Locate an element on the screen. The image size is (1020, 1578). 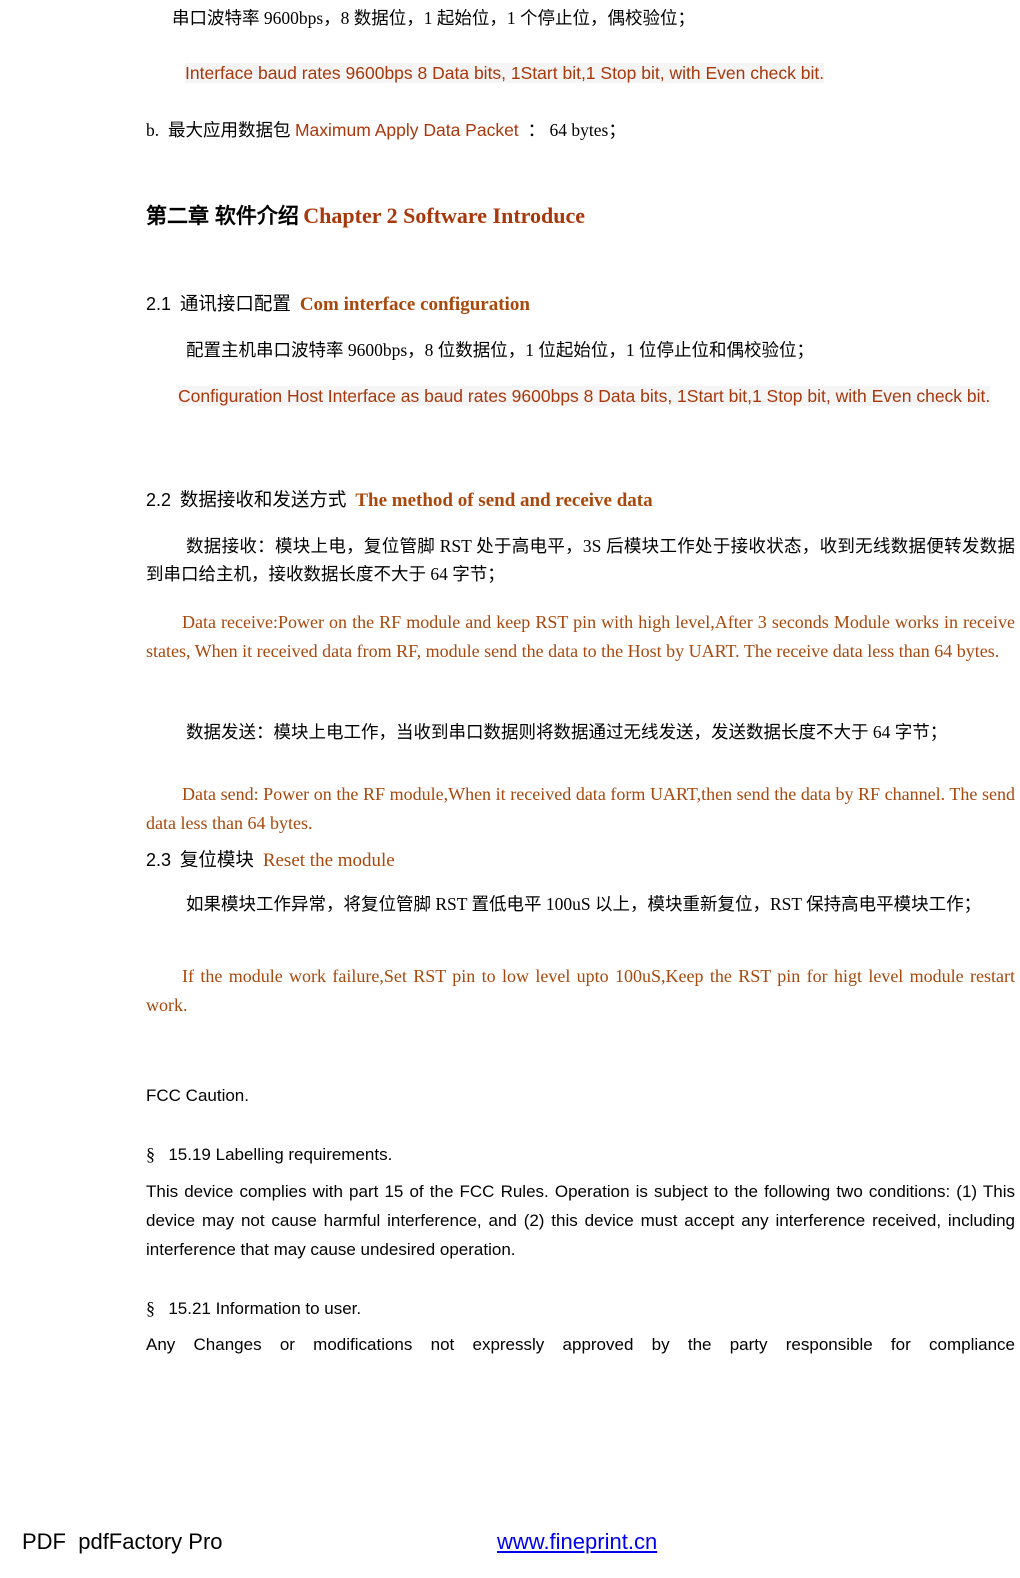
section-symbol-icon-2: § is located at coordinates (150, 1308).